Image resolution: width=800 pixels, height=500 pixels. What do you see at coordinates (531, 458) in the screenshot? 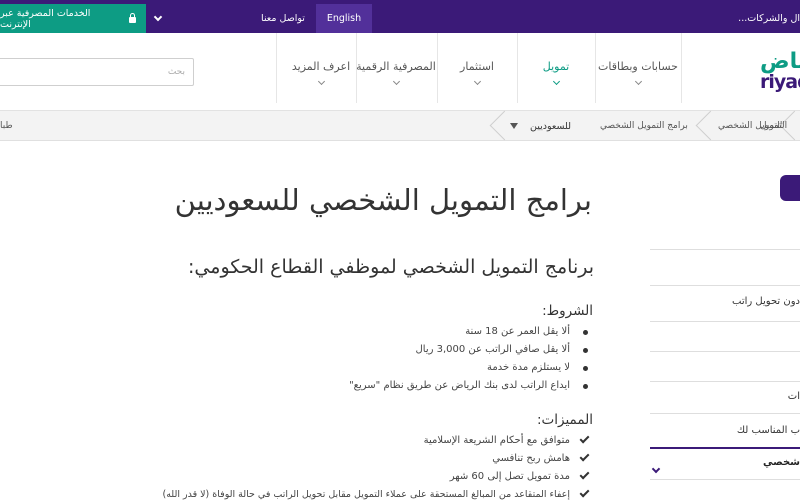
I see `list-item-text: هامش ربح تنافسي` at bounding box center [531, 458].